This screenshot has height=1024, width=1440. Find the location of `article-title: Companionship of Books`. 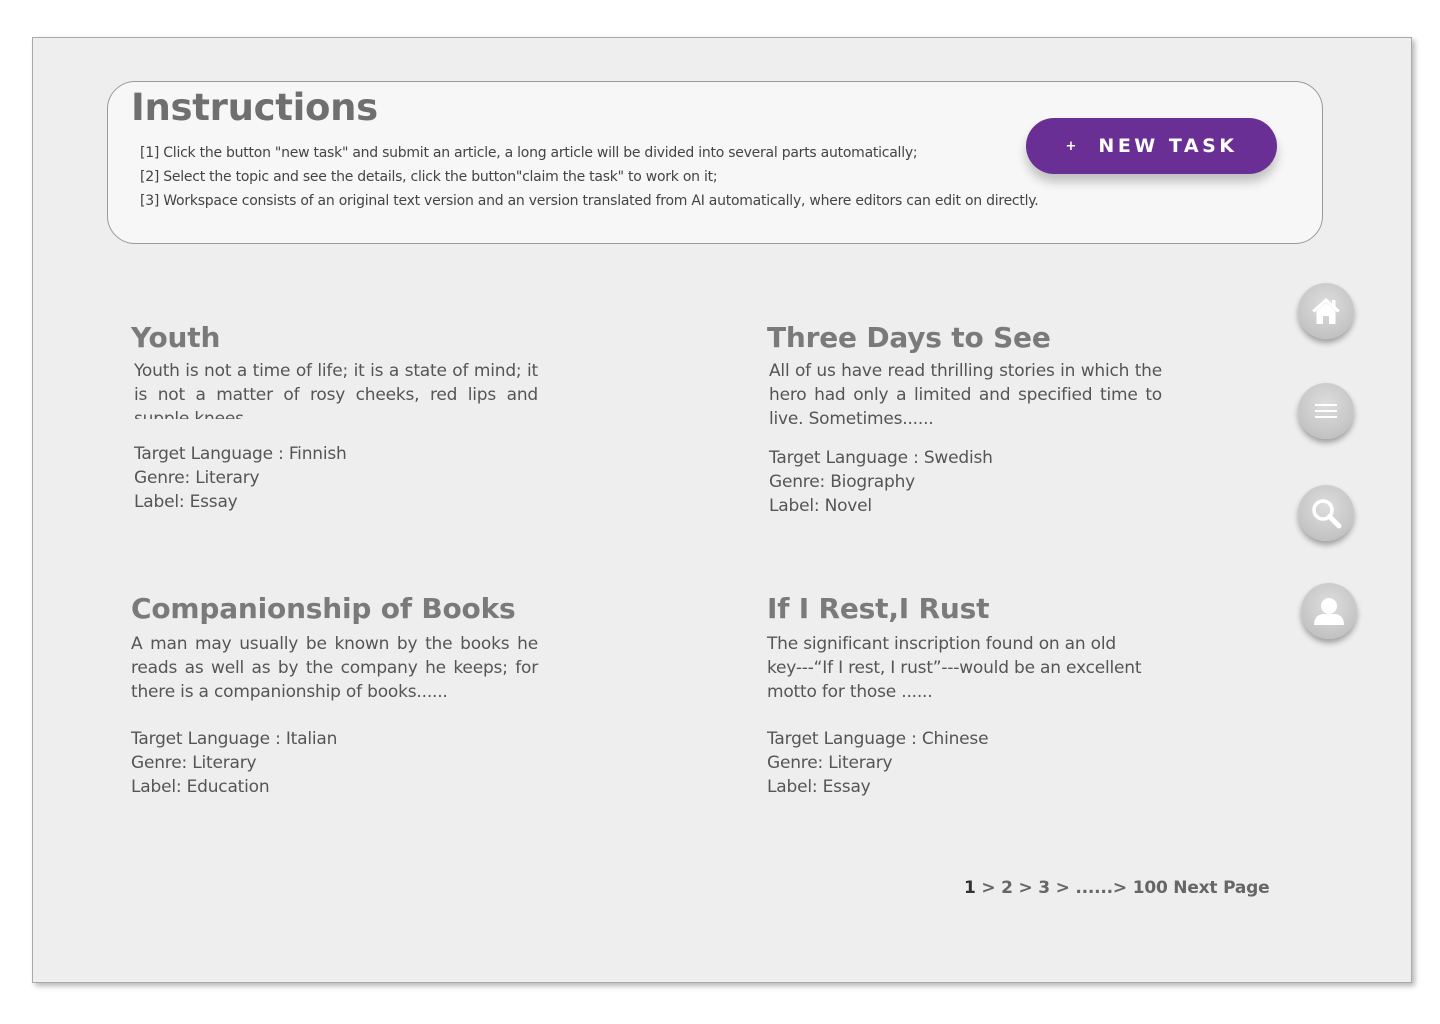

article-title: Companionship of Books is located at coordinates (334, 608).